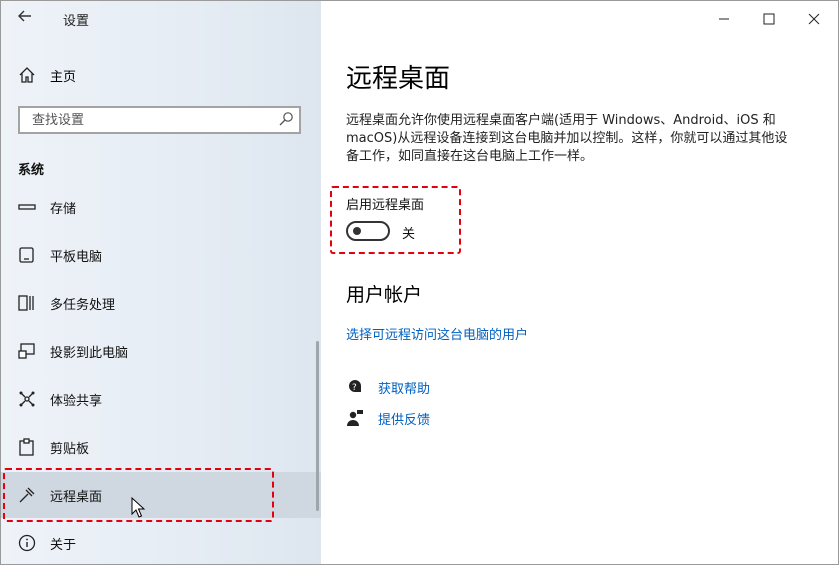  What do you see at coordinates (161, 255) in the screenshot?
I see `sidebar-item-tablet: 平板电脑` at bounding box center [161, 255].